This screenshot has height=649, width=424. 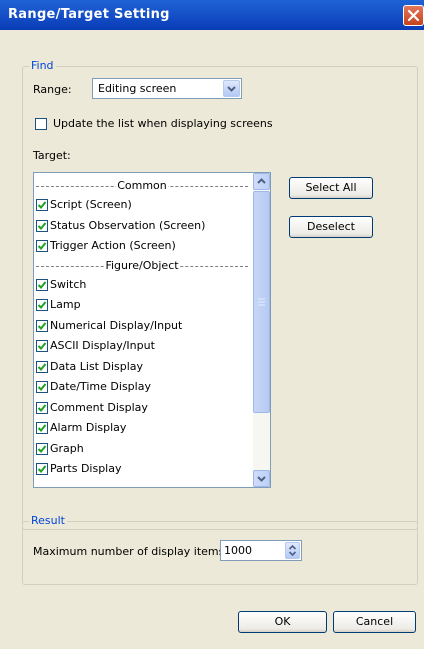 What do you see at coordinates (261, 550) in the screenshot?
I see `max-items-stepper: 1000` at bounding box center [261, 550].